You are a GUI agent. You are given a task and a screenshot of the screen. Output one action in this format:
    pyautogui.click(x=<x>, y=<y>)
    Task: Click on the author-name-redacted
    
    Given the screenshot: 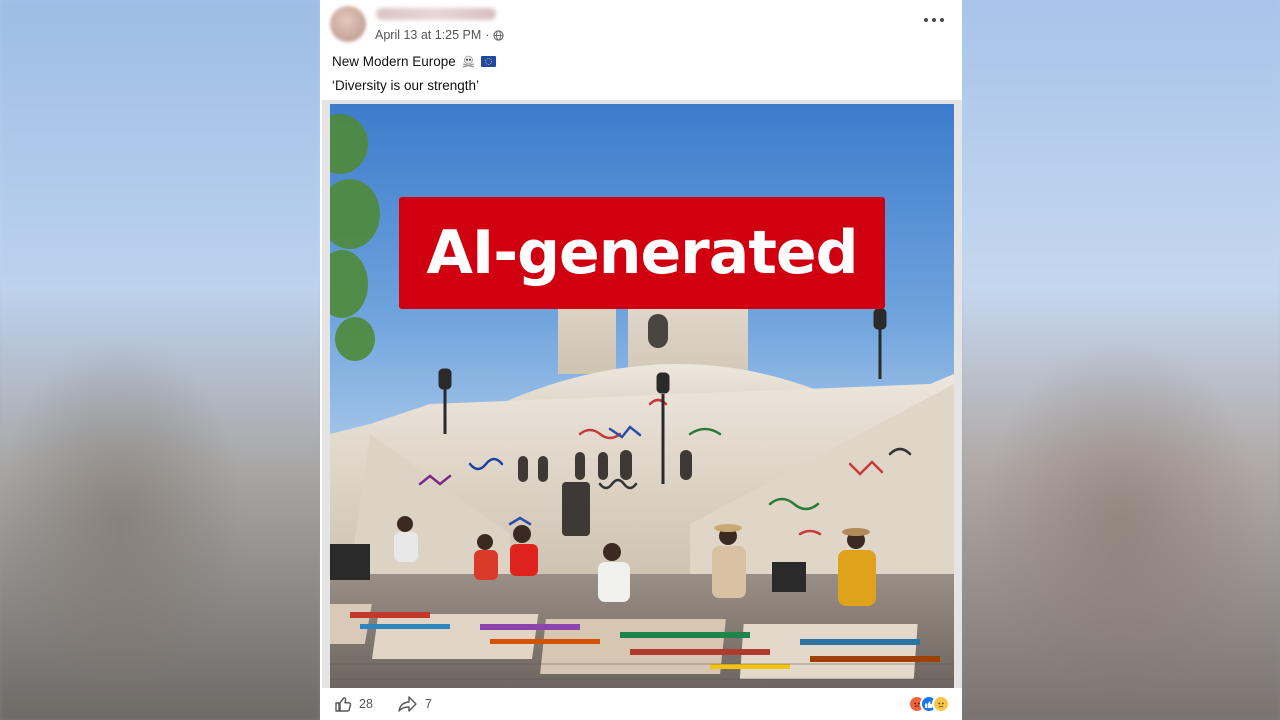 What is the action you would take?
    pyautogui.click(x=436, y=14)
    